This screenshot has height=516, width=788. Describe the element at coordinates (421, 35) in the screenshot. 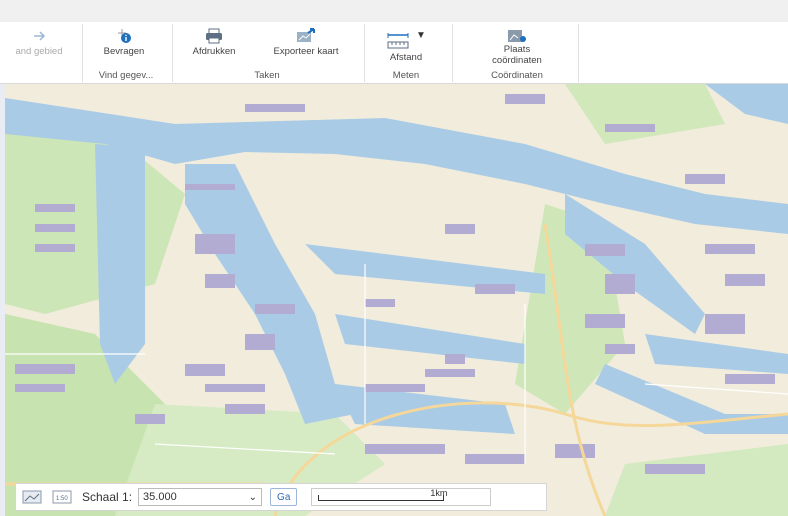

I see `chevron-down-icon: ▼` at that location.